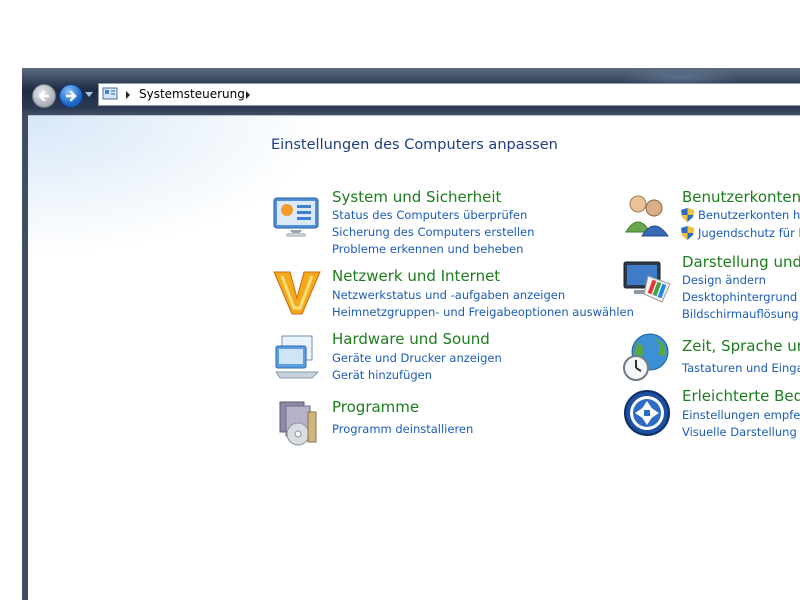 This screenshot has width=800, height=600. I want to click on page-title: Einstellungen des Computers anpassen, so click(414, 145).